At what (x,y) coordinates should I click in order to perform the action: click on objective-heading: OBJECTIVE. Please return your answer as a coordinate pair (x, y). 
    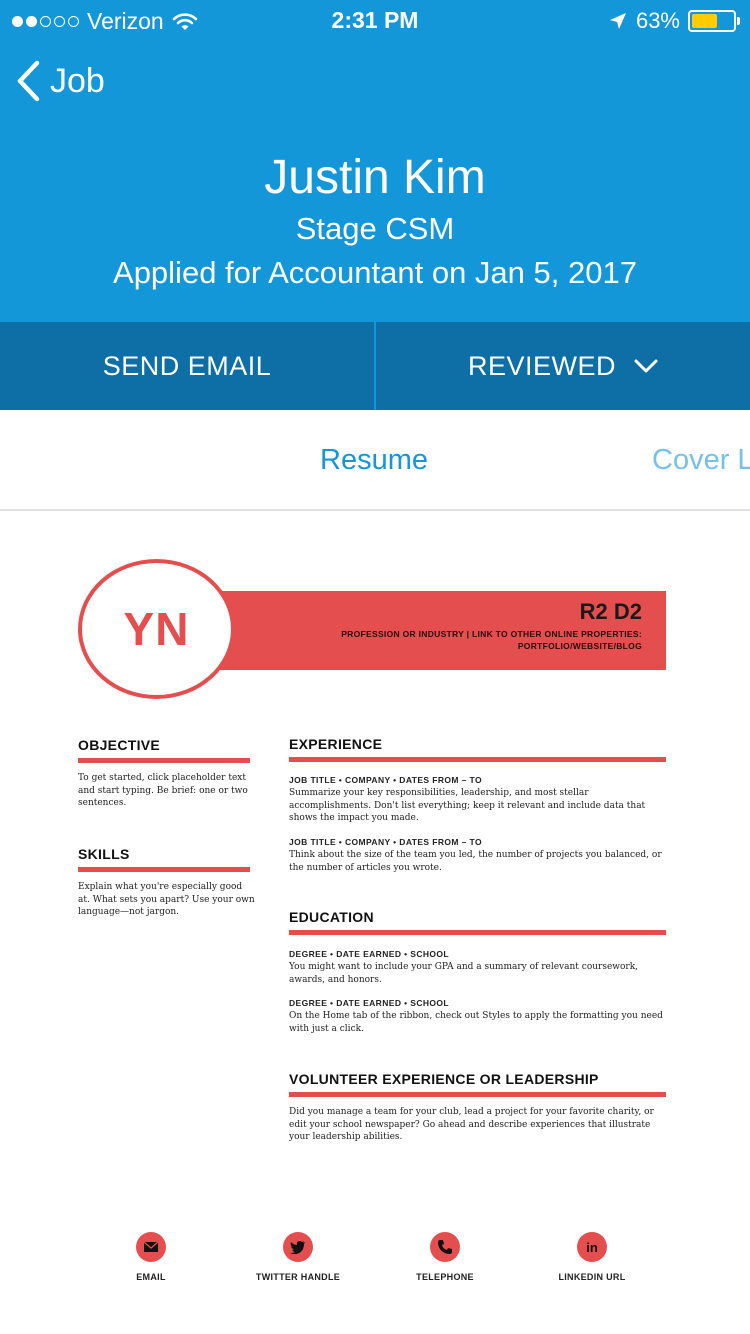
    Looking at the image, I should click on (119, 745).